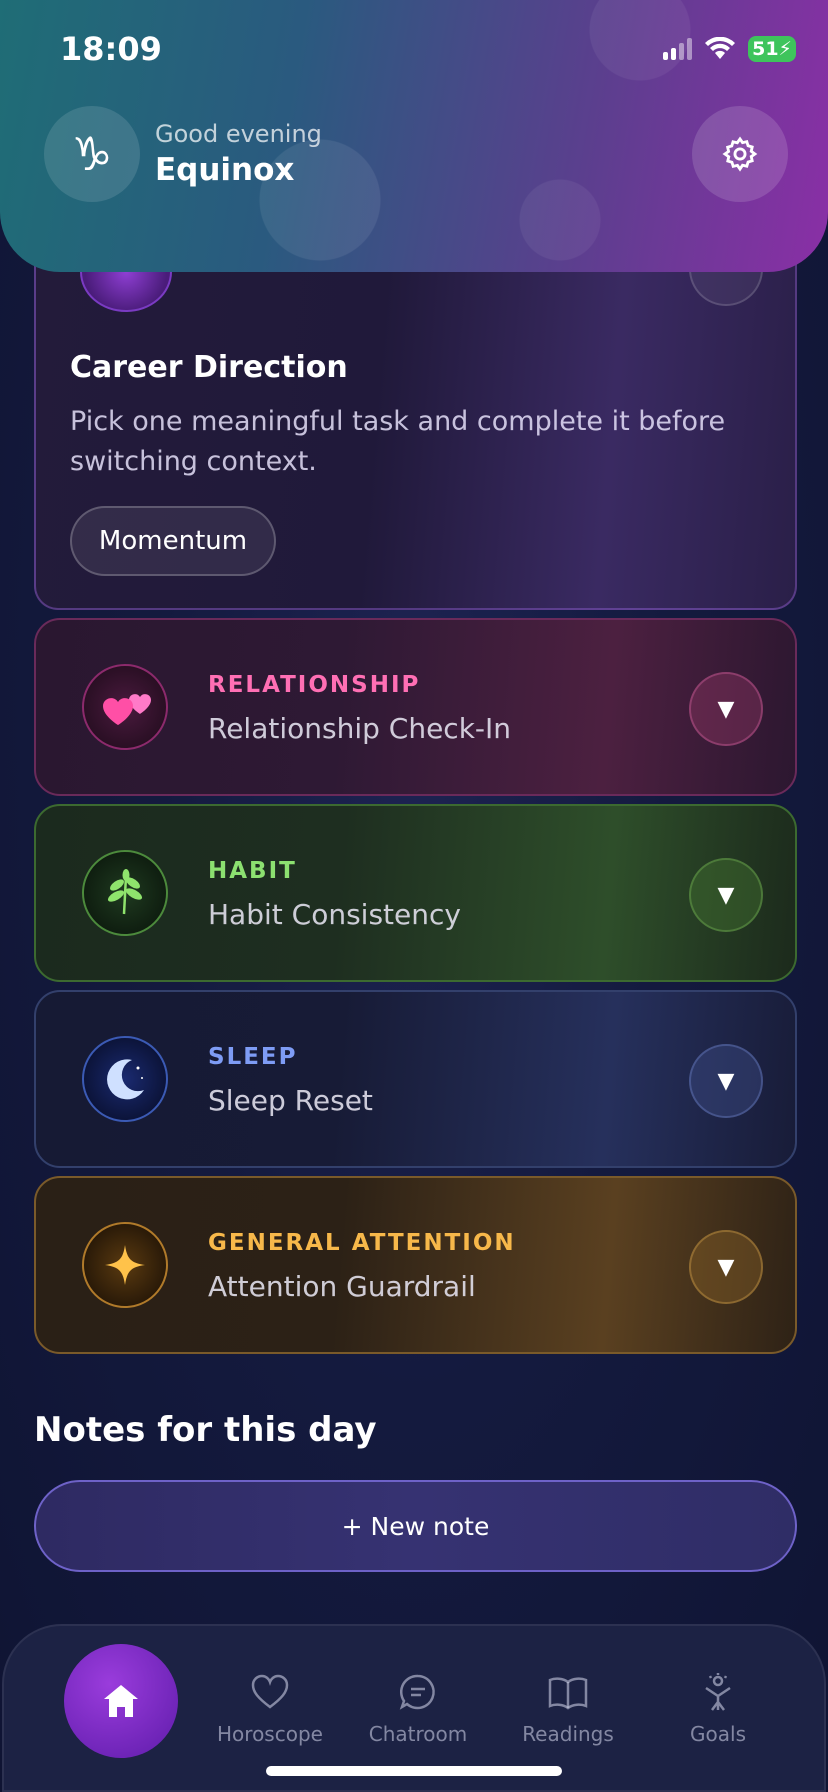 This screenshot has height=1792, width=828. I want to click on chat-bubble-icon, so click(417, 1692).